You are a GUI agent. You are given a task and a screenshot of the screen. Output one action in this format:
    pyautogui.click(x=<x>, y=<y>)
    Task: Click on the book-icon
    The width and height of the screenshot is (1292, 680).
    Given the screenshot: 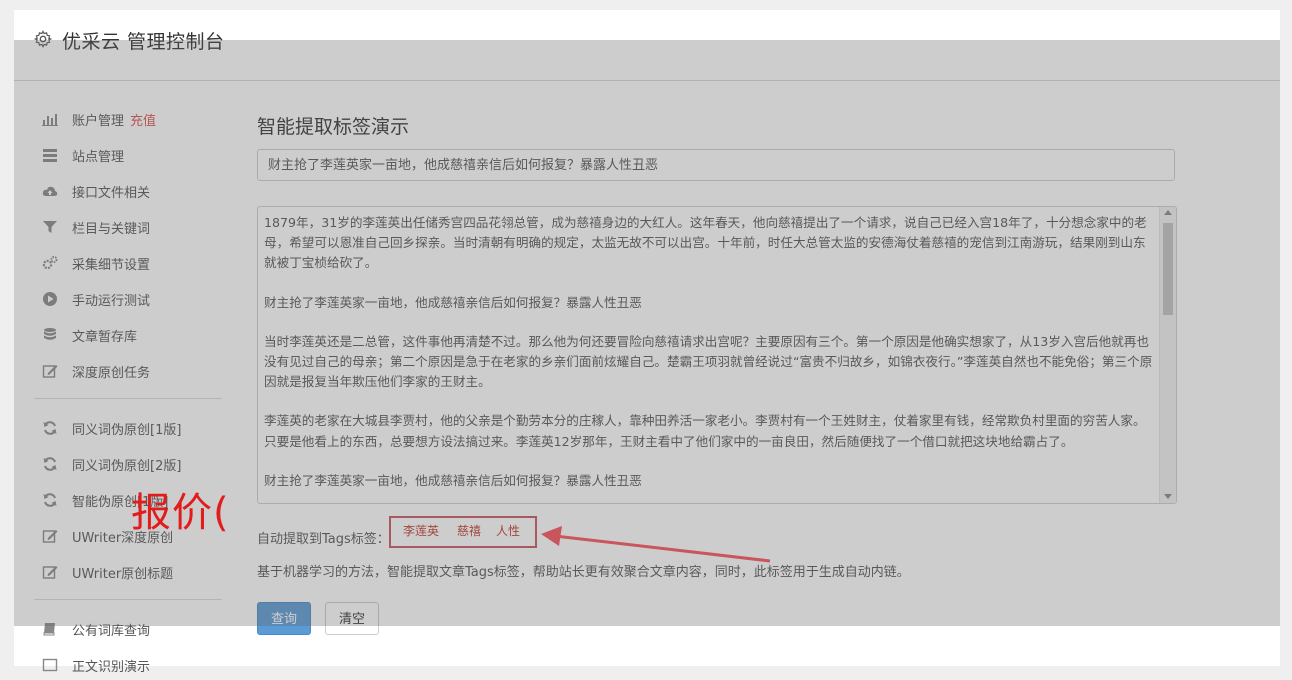 What is the action you would take?
    pyautogui.click(x=50, y=629)
    